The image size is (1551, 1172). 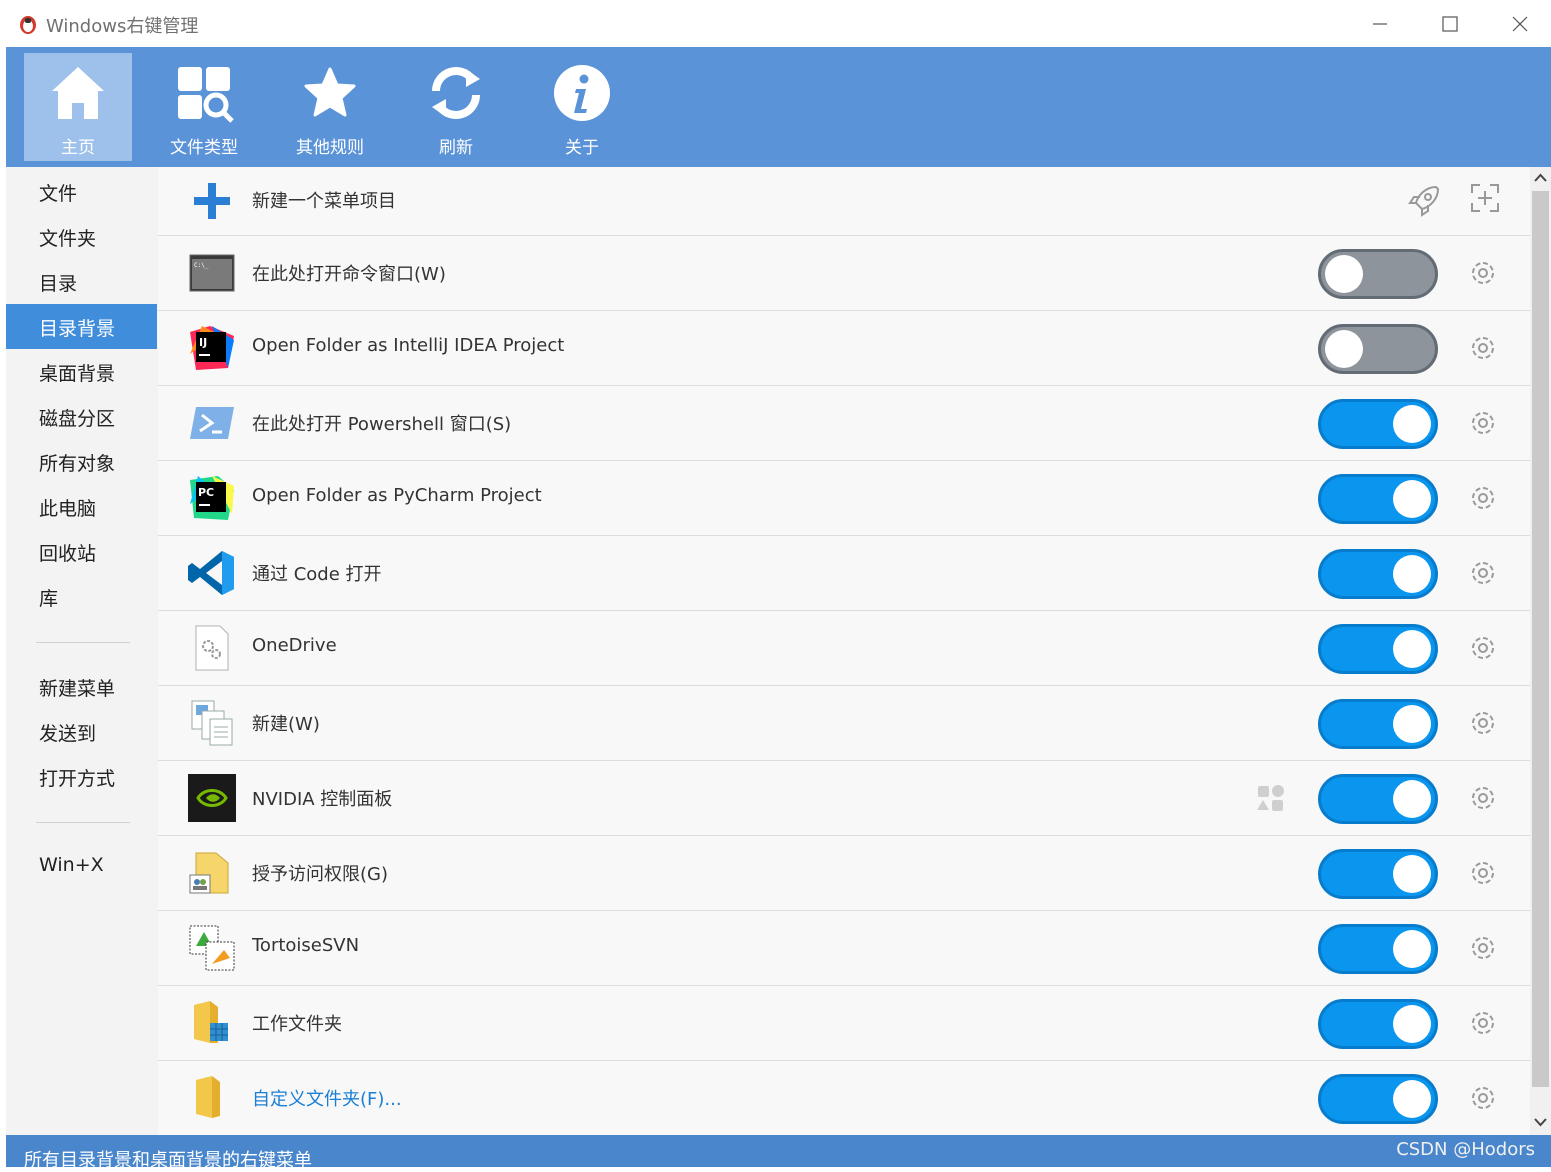 I want to click on scroll-up-icon, so click(x=1540, y=178).